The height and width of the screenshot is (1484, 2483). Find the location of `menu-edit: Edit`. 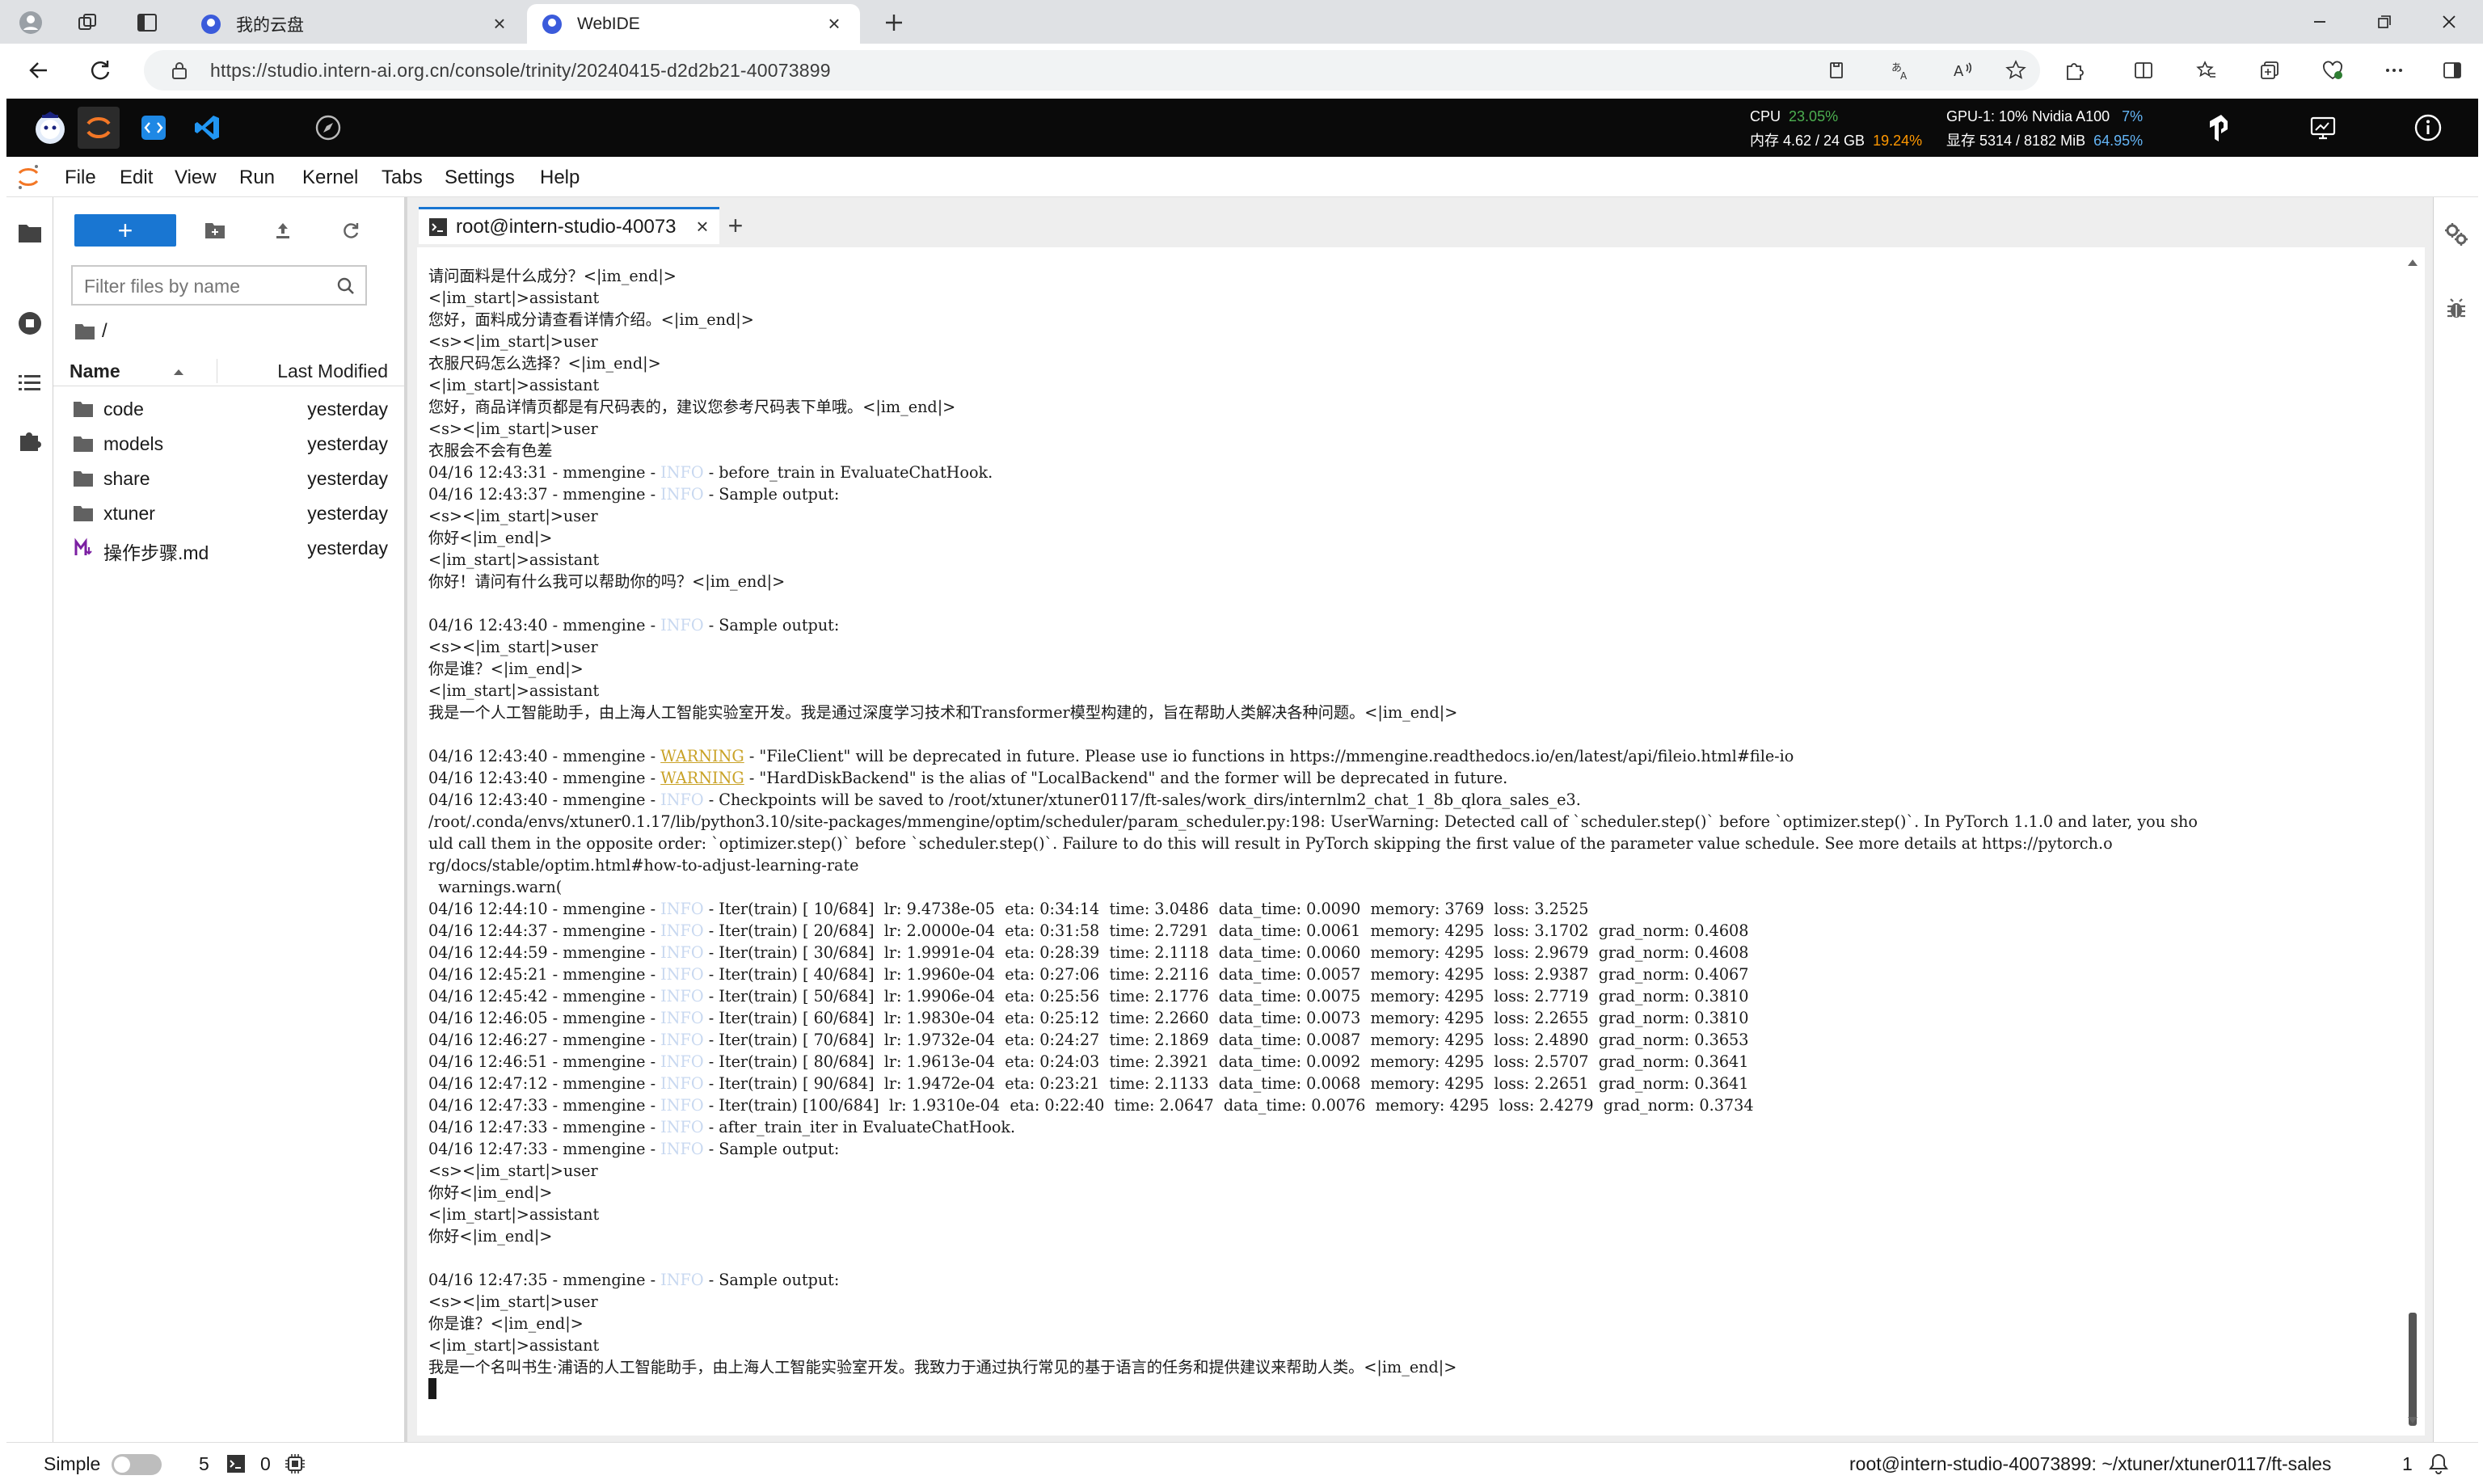

menu-edit: Edit is located at coordinates (136, 178).